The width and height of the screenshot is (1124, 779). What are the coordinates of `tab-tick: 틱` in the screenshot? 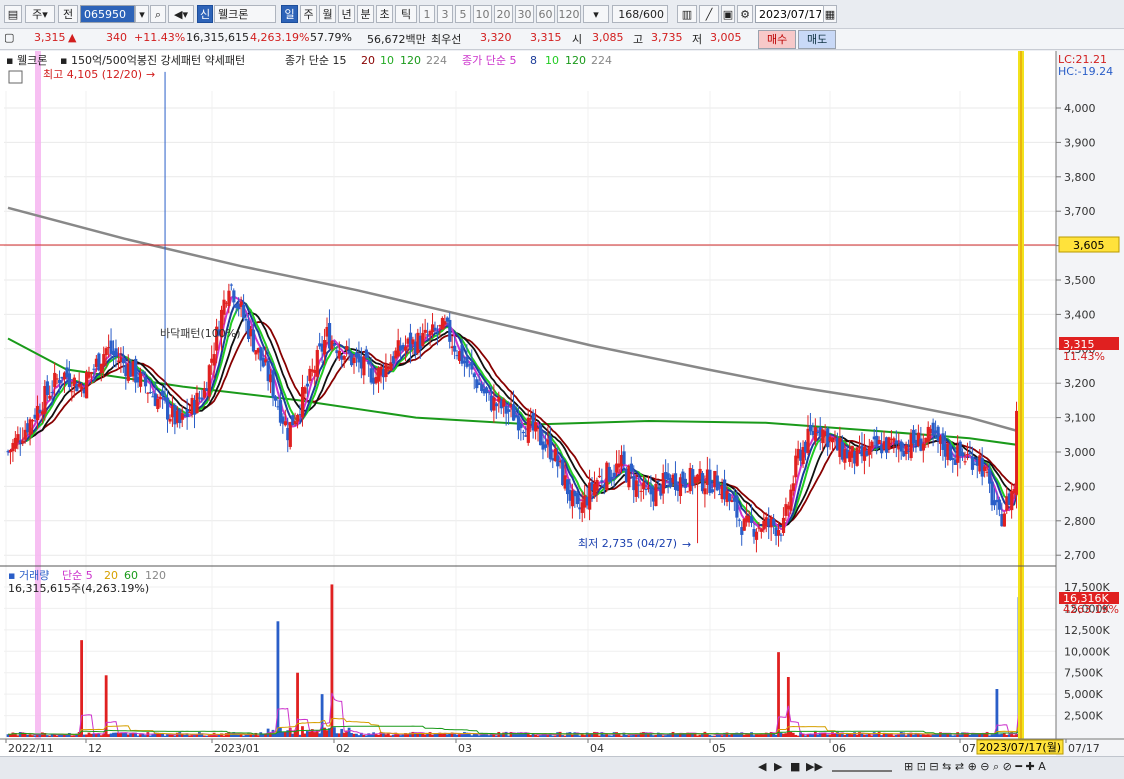 It's located at (406, 14).